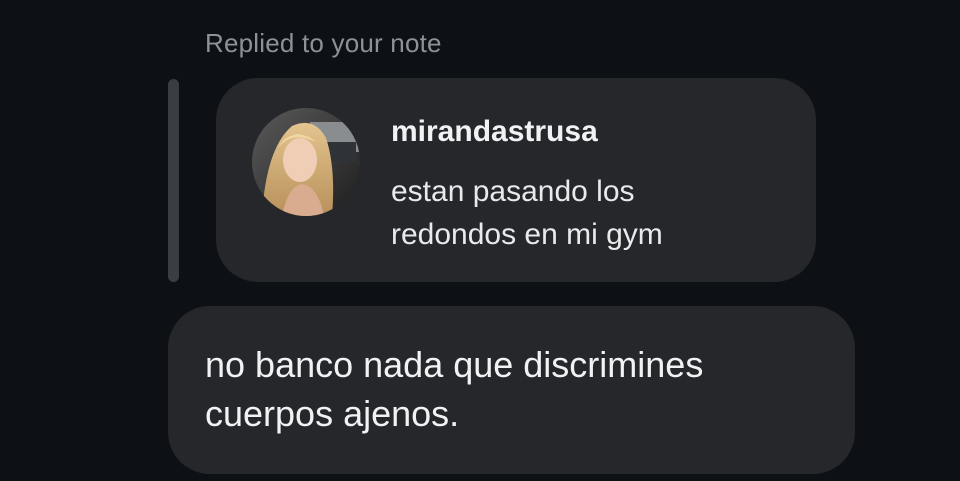 This screenshot has height=481, width=960. What do you see at coordinates (527, 234) in the screenshot?
I see `note-text-line: redondos en mi gym` at bounding box center [527, 234].